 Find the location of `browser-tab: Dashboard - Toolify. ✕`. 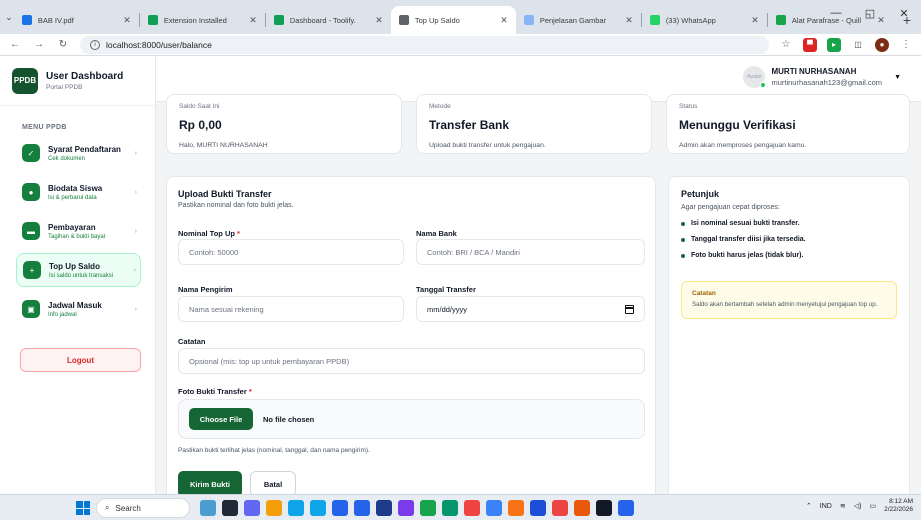

browser-tab: Dashboard - Toolify. ✕ is located at coordinates (328, 20).